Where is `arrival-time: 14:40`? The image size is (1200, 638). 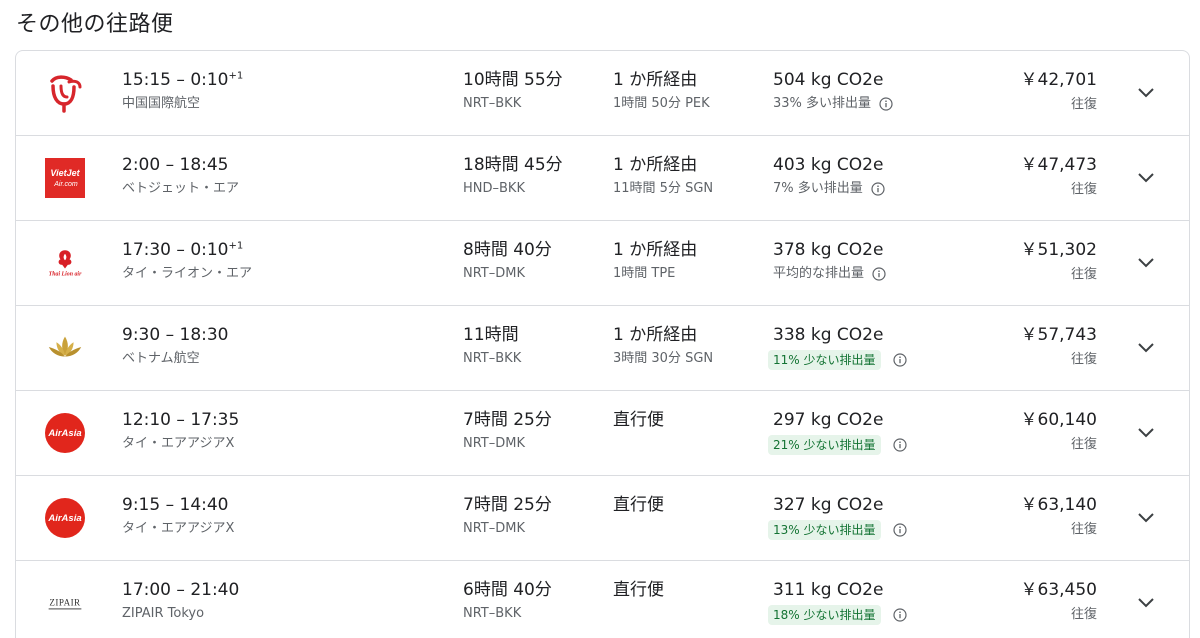
arrival-time: 14:40 is located at coordinates (204, 505).